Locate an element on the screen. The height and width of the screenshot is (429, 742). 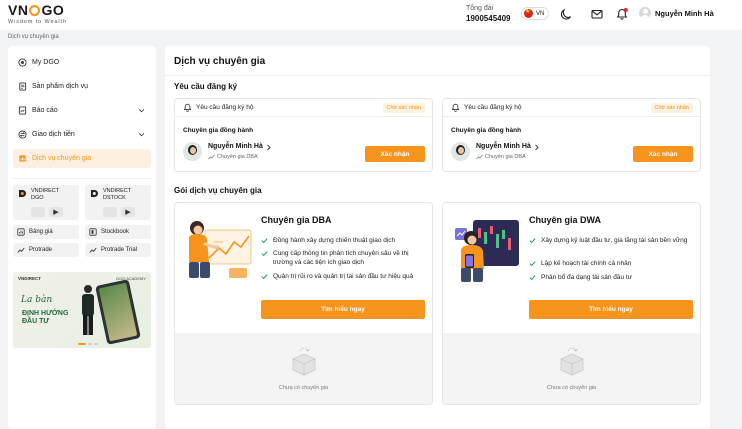
stockbook-icon is located at coordinates (93, 232).